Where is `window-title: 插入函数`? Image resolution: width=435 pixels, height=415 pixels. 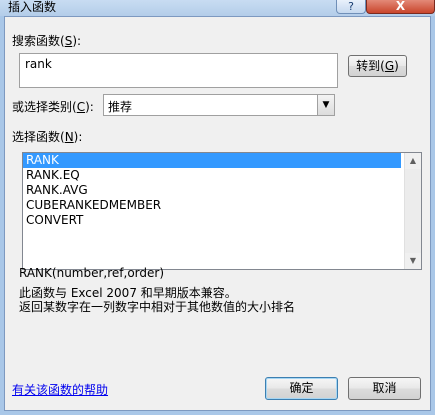 window-title: 插入函数 is located at coordinates (32, 7).